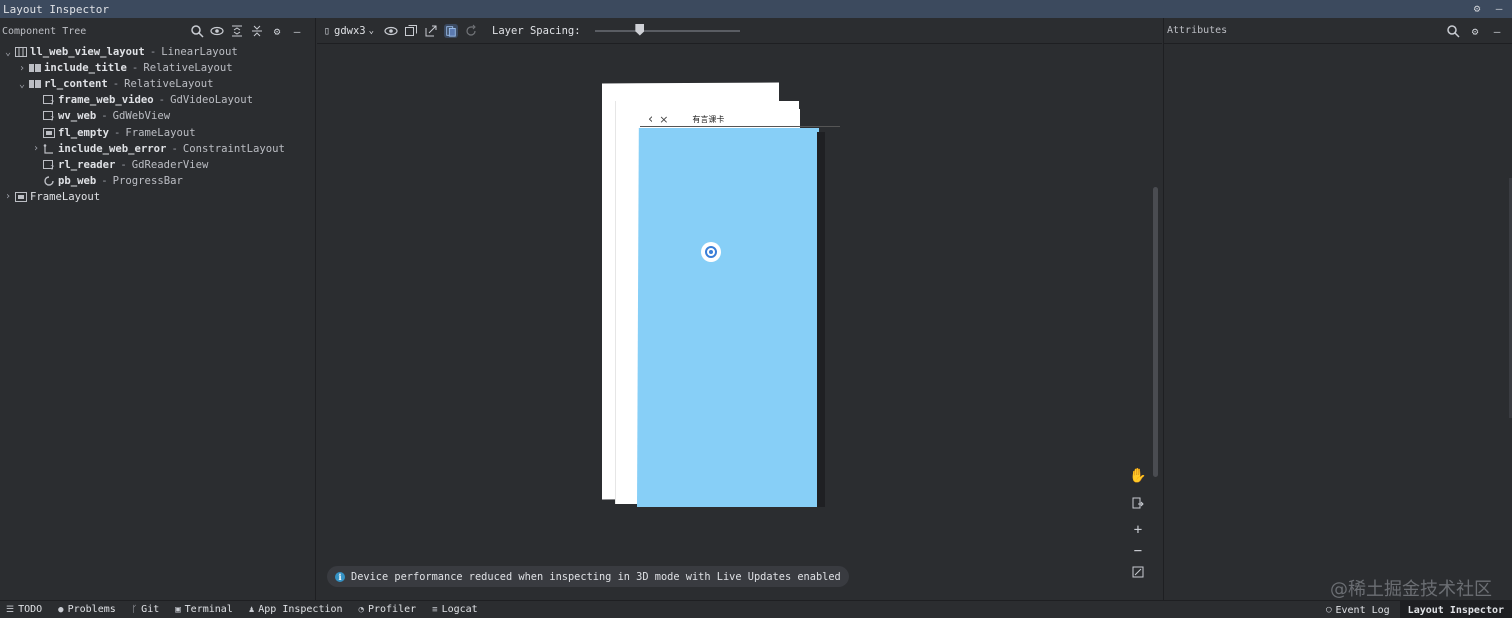 This screenshot has height=618, width=1512. I want to click on node-name: FrameLayout, so click(65, 196).